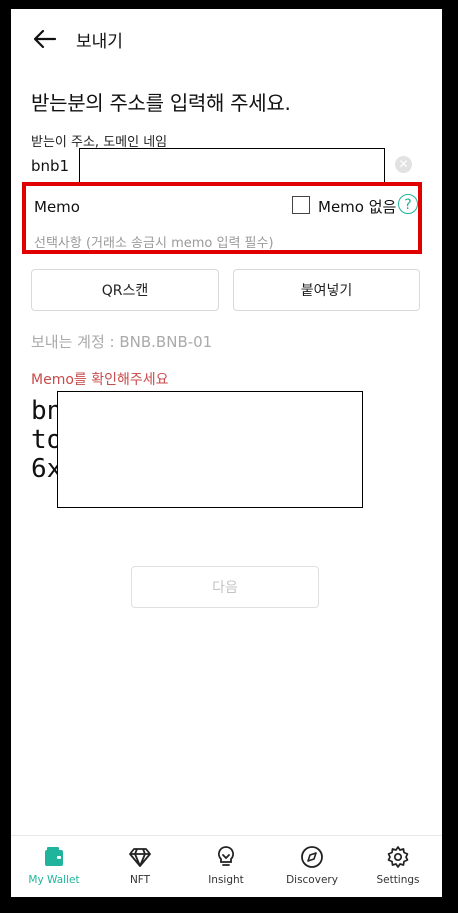 This screenshot has width=458, height=913. I want to click on back-arrow-icon, so click(45, 39).